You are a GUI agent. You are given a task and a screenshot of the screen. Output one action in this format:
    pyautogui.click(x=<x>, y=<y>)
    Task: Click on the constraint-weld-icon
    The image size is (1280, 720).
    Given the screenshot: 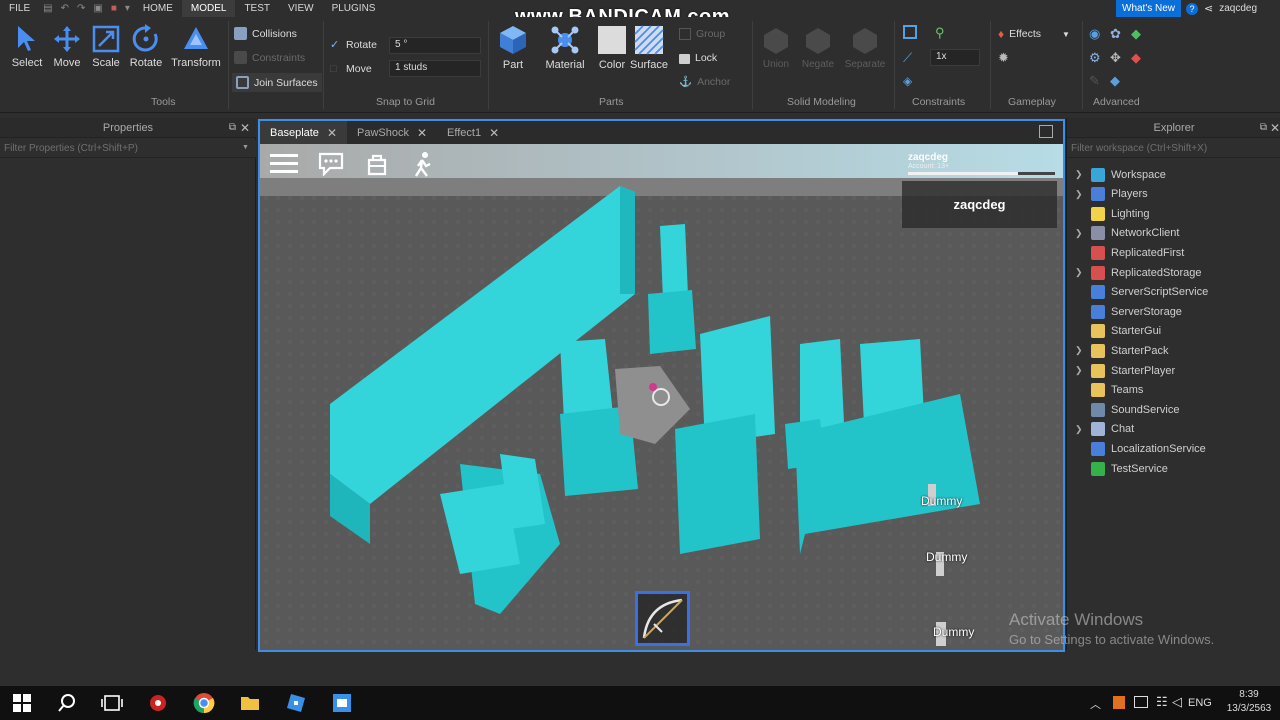 What is the action you would take?
    pyautogui.click(x=910, y=32)
    